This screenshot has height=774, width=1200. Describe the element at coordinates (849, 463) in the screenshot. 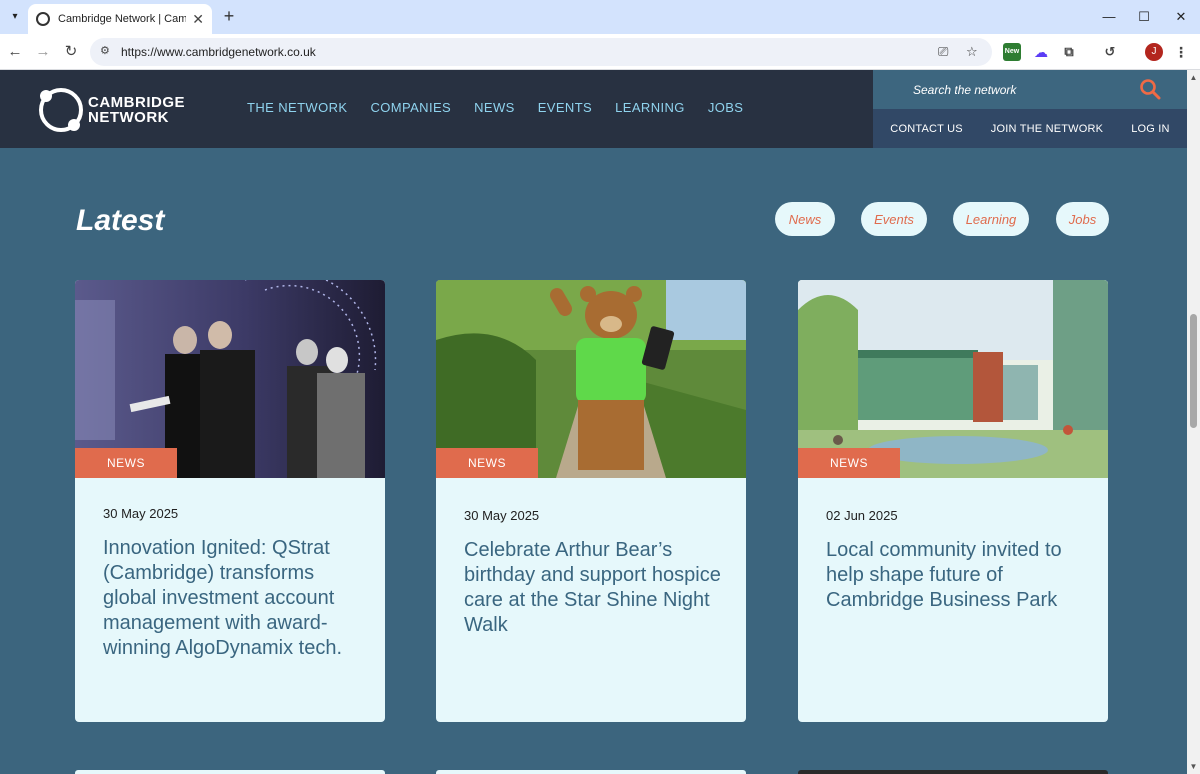

I see `card-3-category-badge: NEWS` at that location.